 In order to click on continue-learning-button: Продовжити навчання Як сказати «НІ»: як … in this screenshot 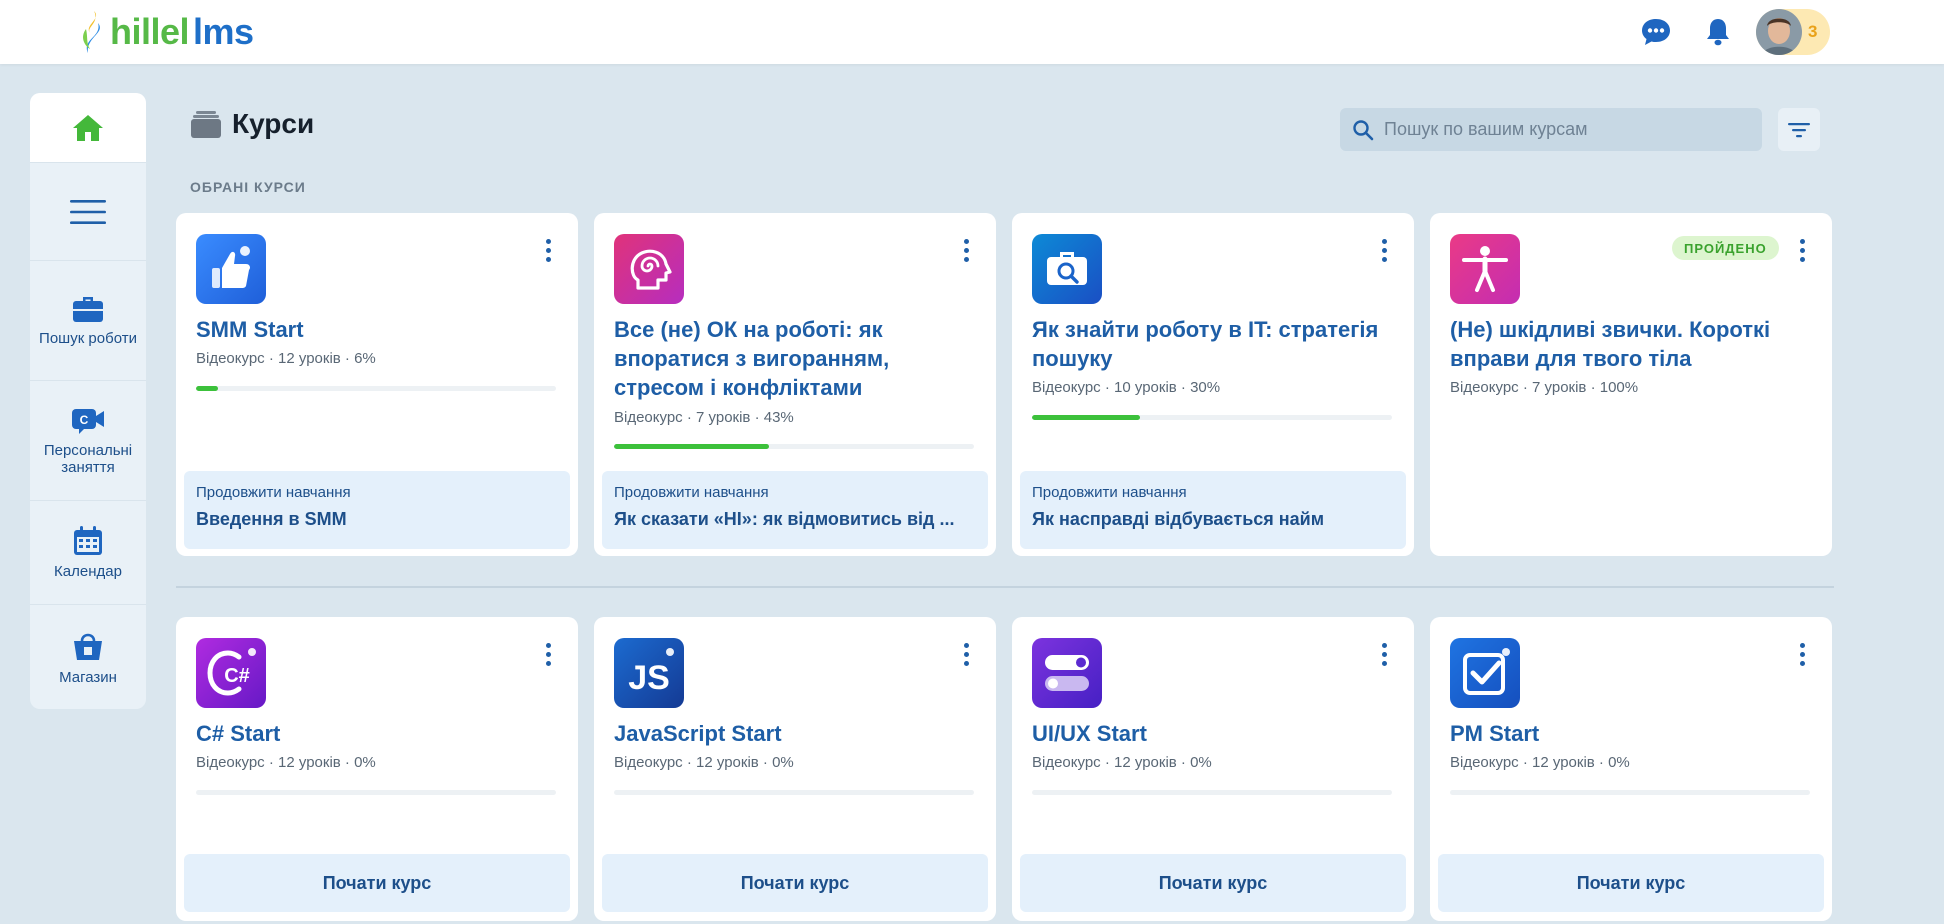, I will do `click(795, 510)`.